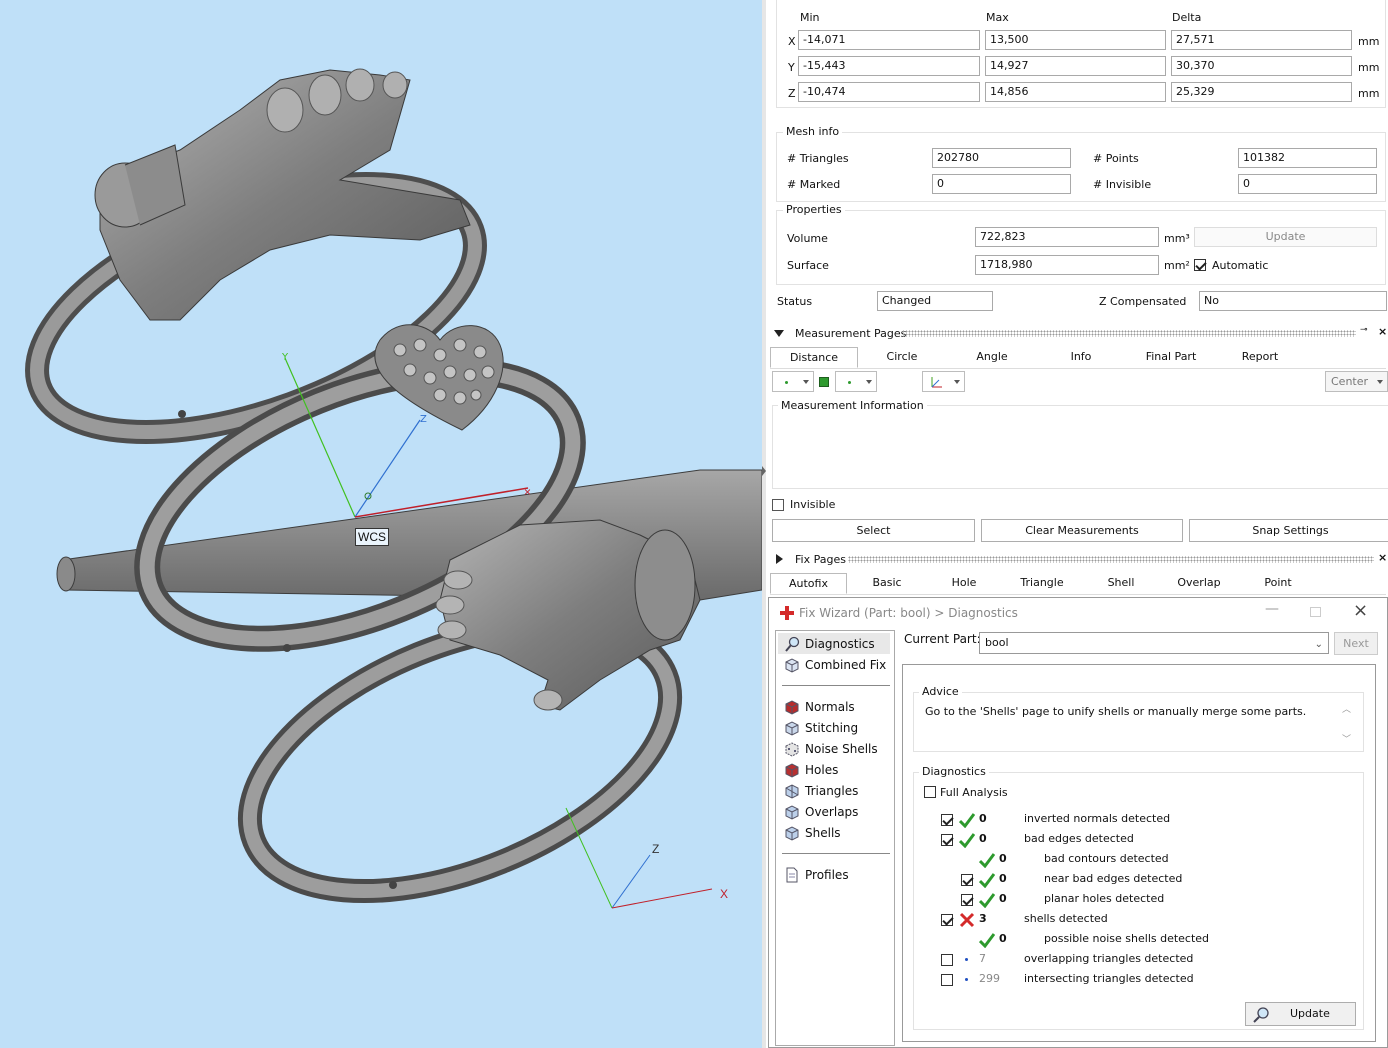 This screenshot has width=1388, height=1048. What do you see at coordinates (983, 918) in the screenshot?
I see `diag-count: 3` at bounding box center [983, 918].